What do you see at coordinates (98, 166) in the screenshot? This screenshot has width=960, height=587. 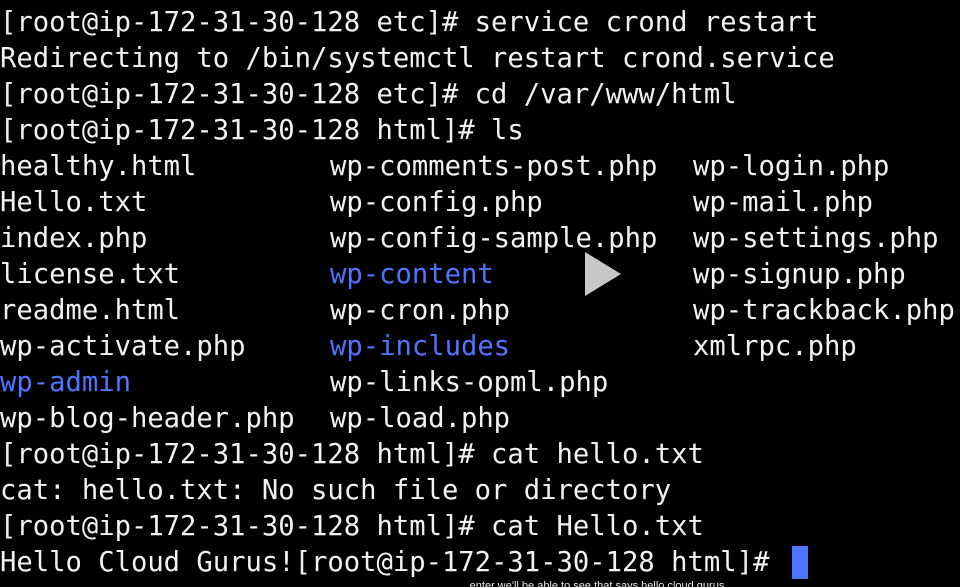 I see `ls-entry: healthy.html` at bounding box center [98, 166].